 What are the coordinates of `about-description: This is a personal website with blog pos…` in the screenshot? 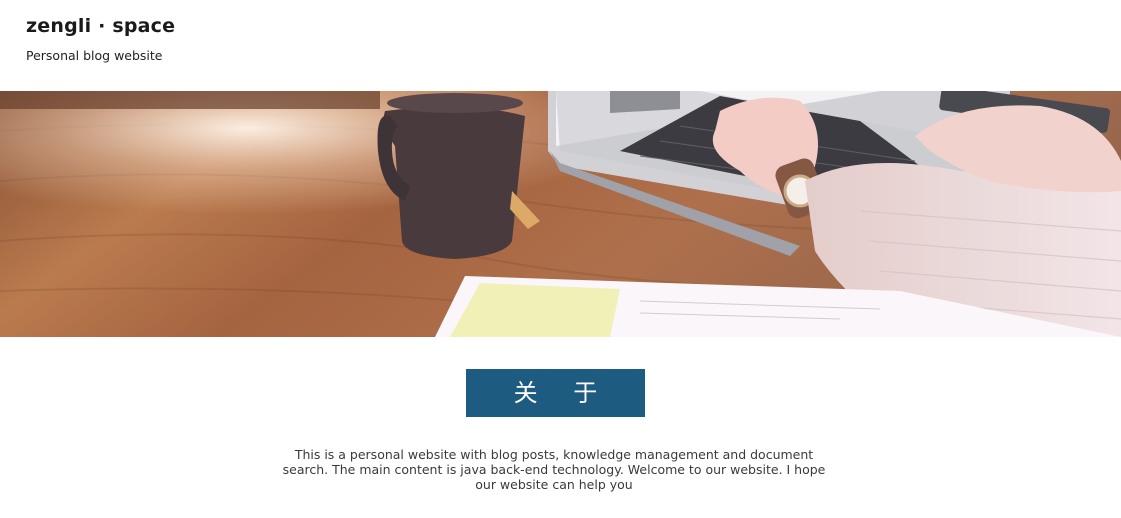 It's located at (554, 469).